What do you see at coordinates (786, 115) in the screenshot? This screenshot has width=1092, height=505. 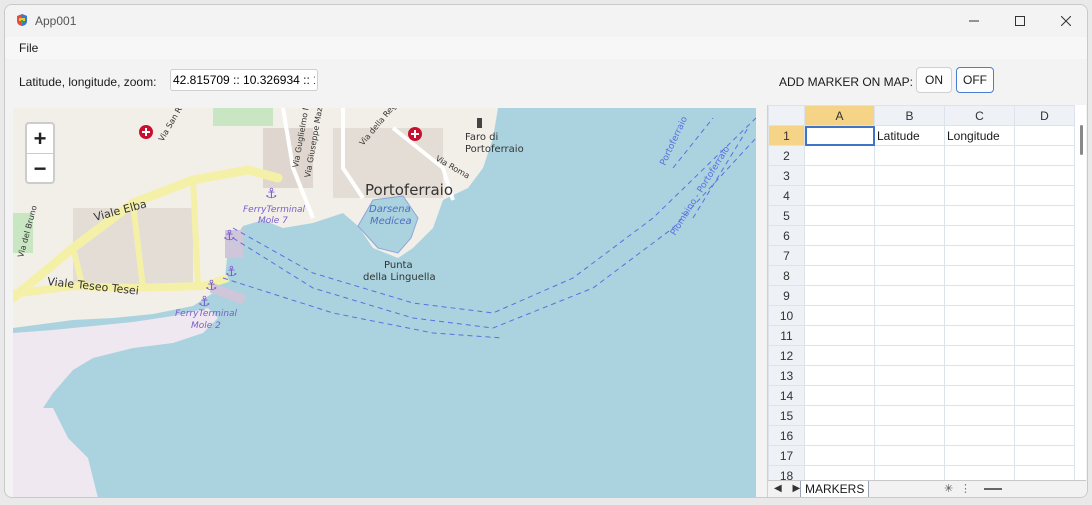 I see `select-all-corner` at bounding box center [786, 115].